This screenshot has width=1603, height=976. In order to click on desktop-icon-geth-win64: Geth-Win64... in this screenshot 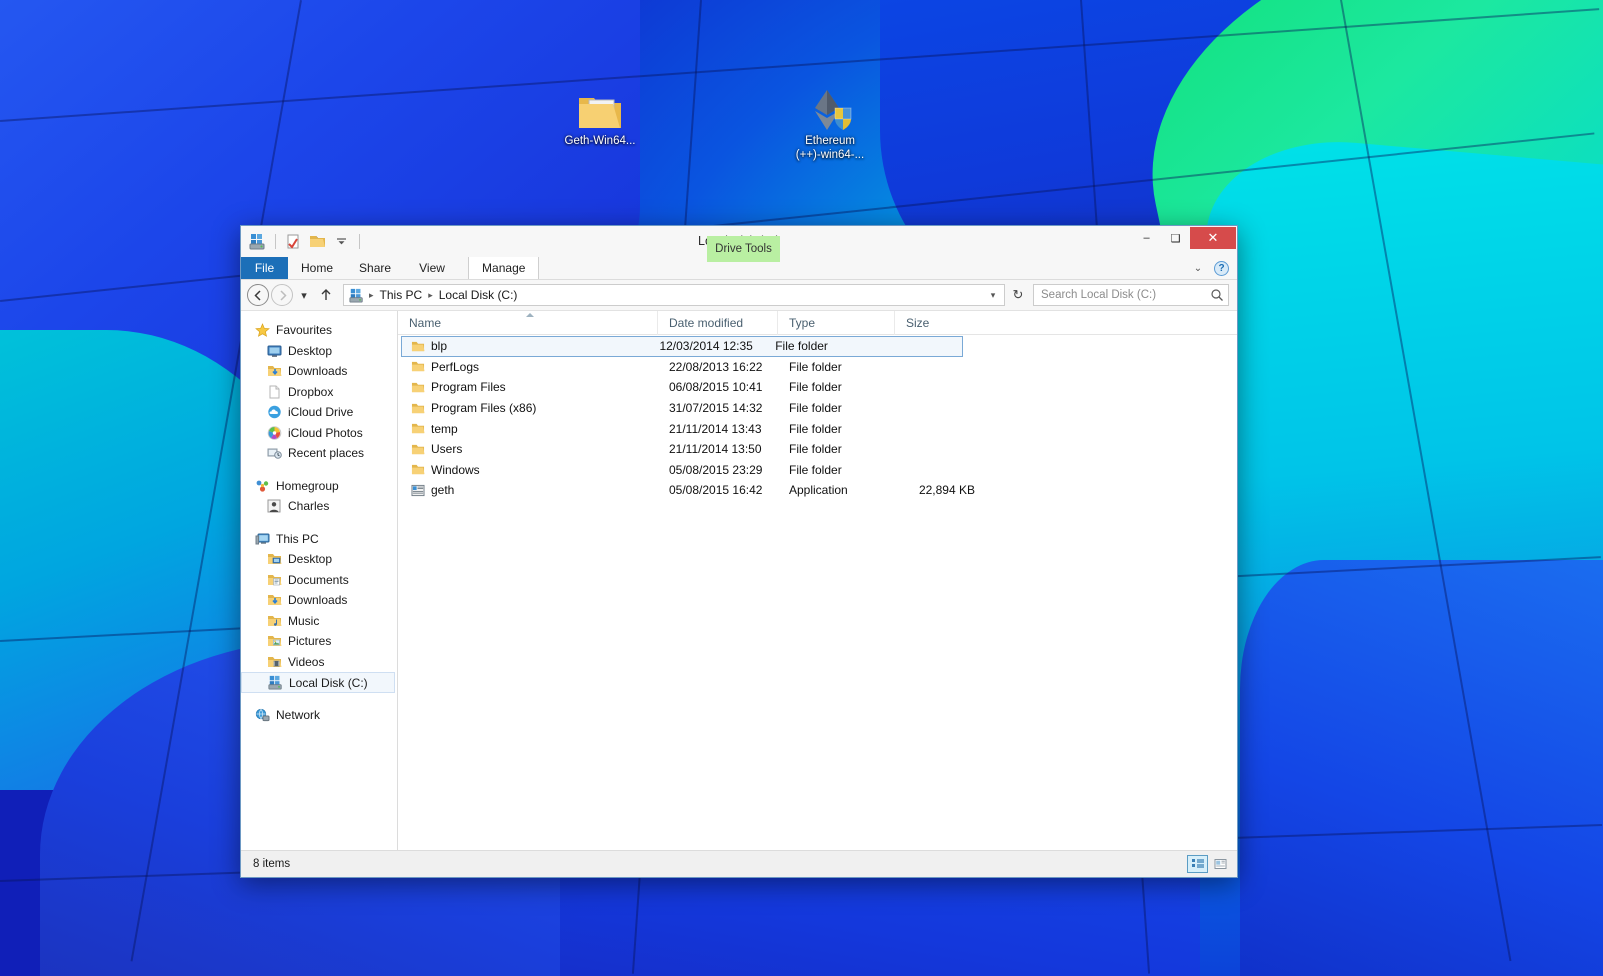, I will do `click(600, 115)`.